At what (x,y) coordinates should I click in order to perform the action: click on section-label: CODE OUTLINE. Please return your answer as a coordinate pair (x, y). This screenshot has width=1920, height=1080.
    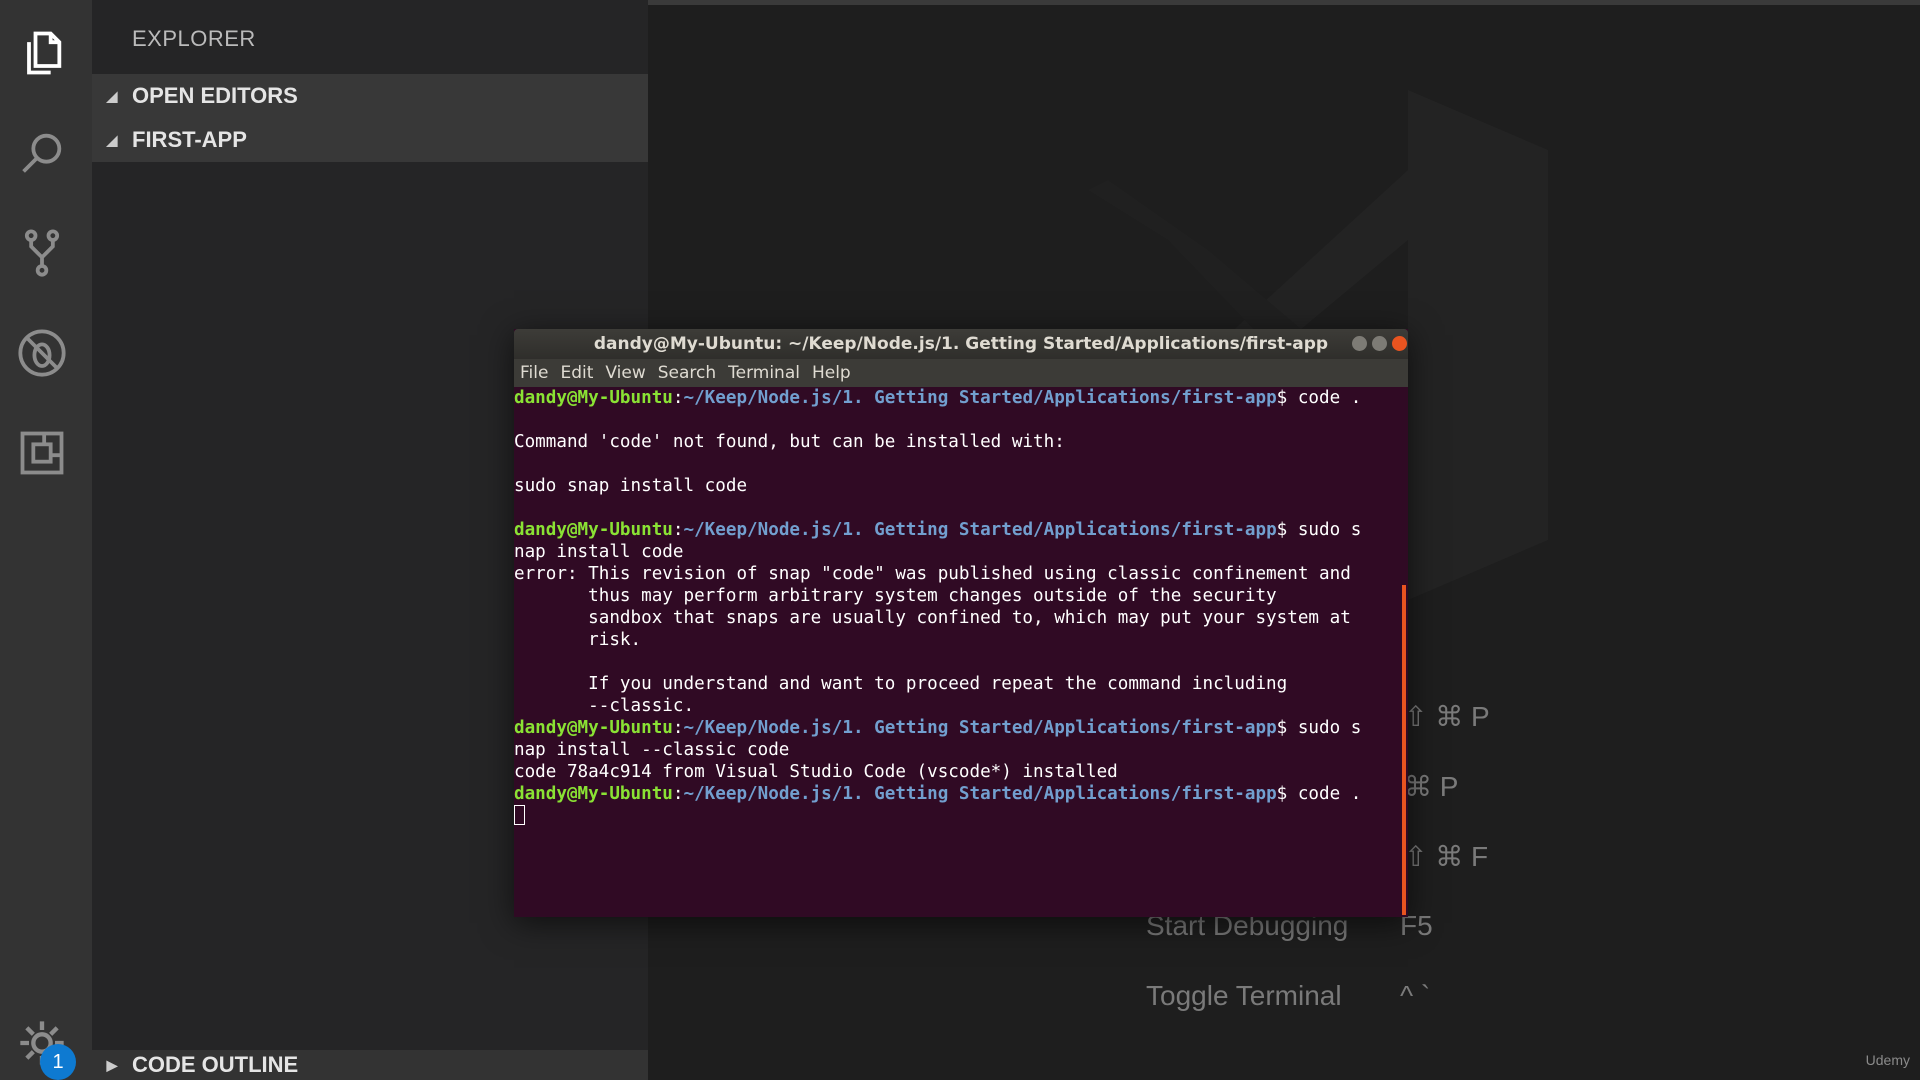
    Looking at the image, I should click on (215, 1064).